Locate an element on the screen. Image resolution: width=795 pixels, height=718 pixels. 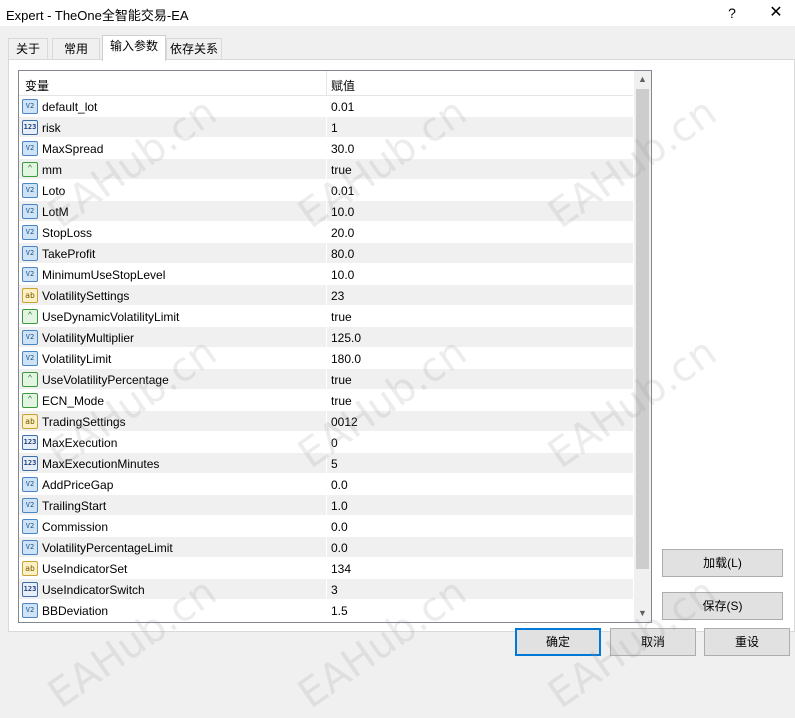
tab-inputs: 输入参数 is located at coordinates (134, 48).